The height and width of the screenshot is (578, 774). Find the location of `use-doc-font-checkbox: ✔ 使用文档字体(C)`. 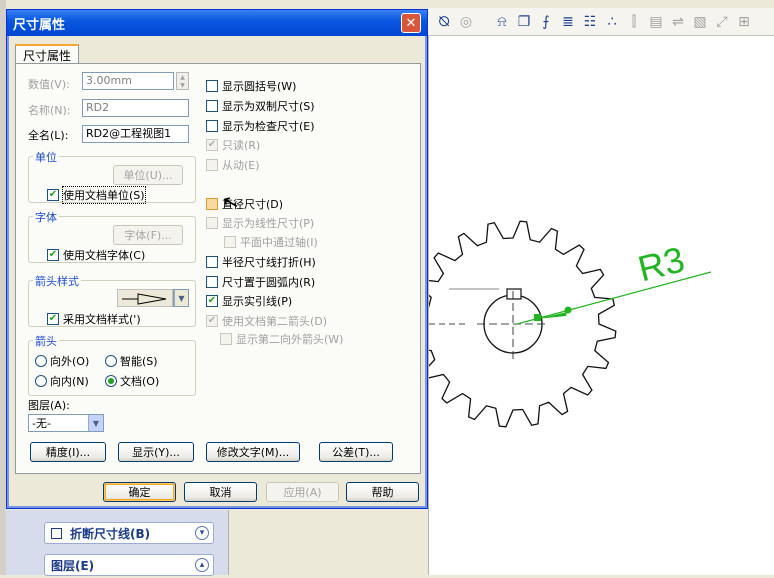

use-doc-font-checkbox: ✔ 使用文档字体(C) is located at coordinates (96, 255).